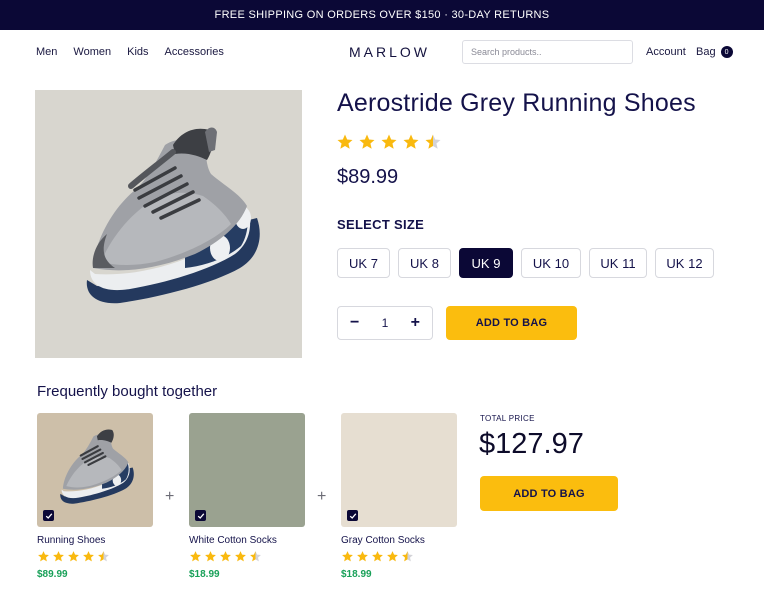  I want to click on fbt-name: Gray Cotton Socks, so click(383, 540).